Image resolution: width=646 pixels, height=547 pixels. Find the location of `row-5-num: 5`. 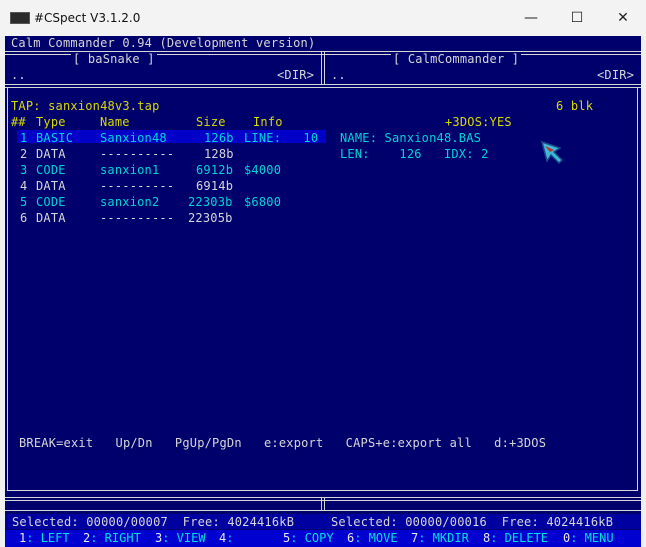

row-5-num: 5 is located at coordinates (23, 202).